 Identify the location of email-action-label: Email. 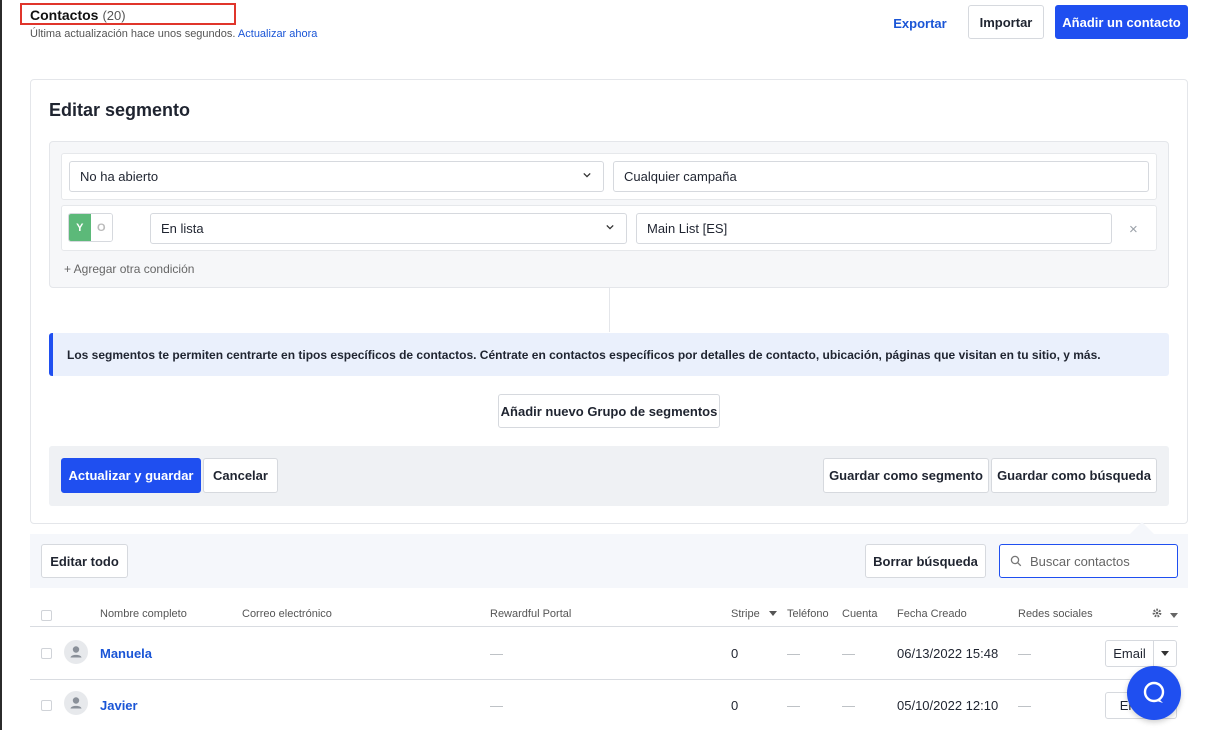
(1130, 653).